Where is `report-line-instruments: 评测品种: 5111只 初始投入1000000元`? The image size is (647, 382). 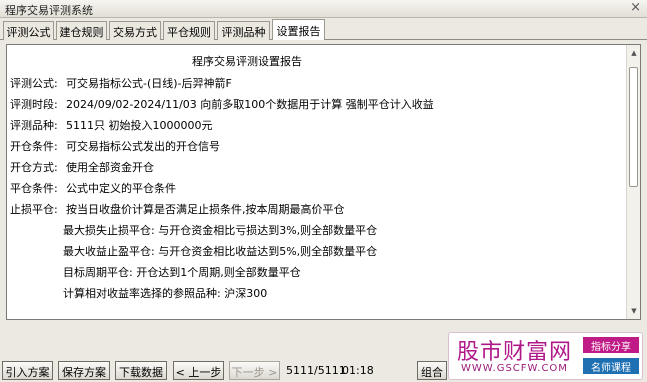 report-line-instruments: 评测品种: 5111只 初始投入1000000元 is located at coordinates (111, 125).